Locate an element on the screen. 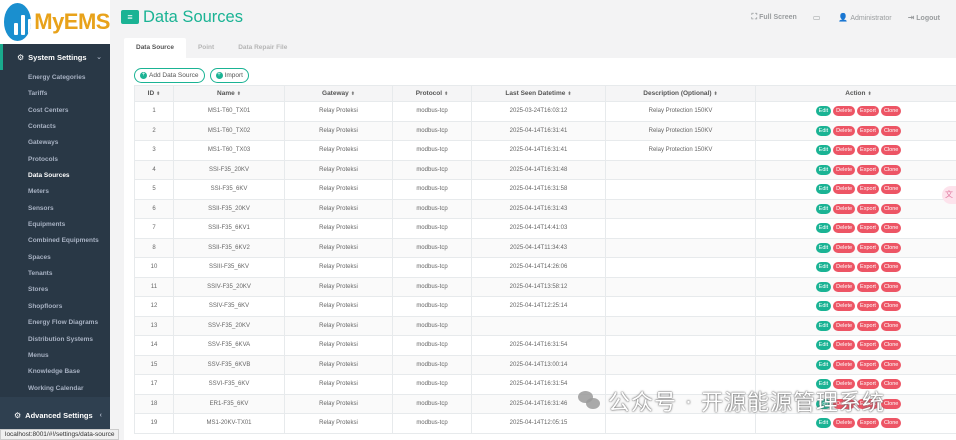 This screenshot has width=956, height=440. sidebar-item: Protocols is located at coordinates (55, 160).